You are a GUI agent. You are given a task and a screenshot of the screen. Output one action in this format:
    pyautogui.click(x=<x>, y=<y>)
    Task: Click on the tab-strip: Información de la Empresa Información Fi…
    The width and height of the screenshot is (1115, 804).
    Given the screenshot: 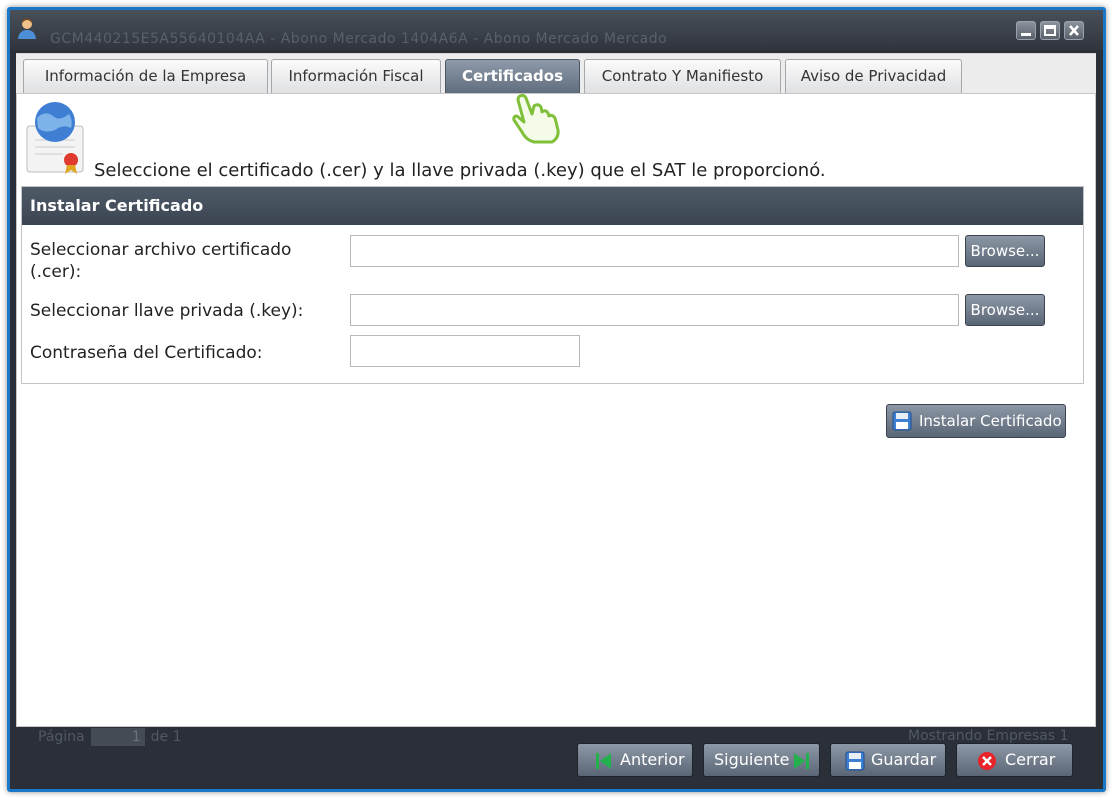 What is the action you would take?
    pyautogui.click(x=556, y=73)
    